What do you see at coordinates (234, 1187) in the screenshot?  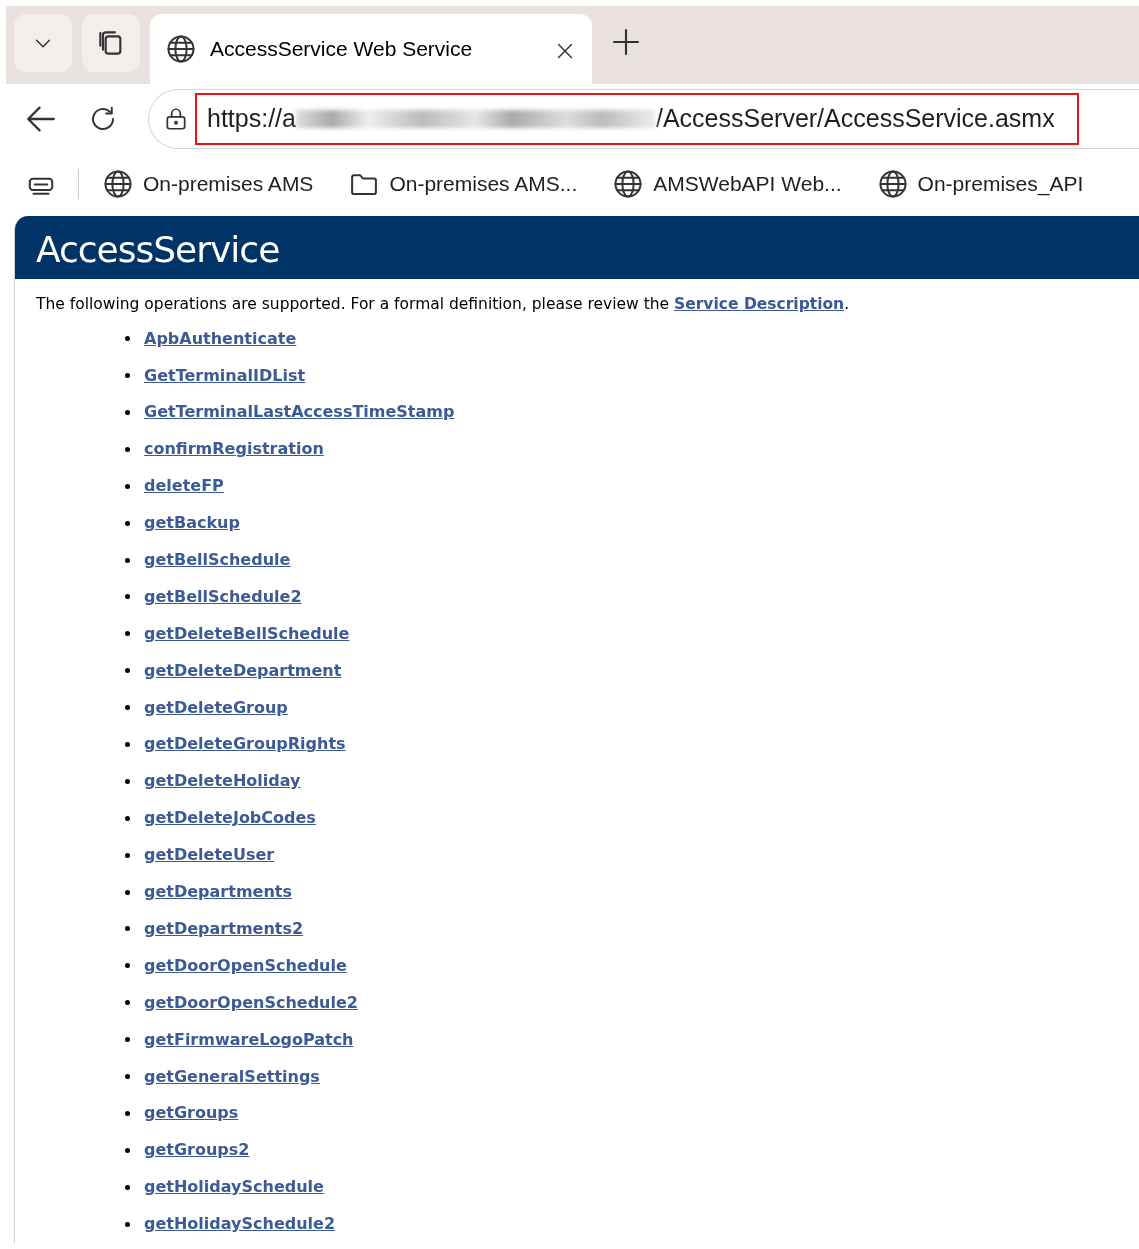 I see `operation-link: getHolidaySchedule` at bounding box center [234, 1187].